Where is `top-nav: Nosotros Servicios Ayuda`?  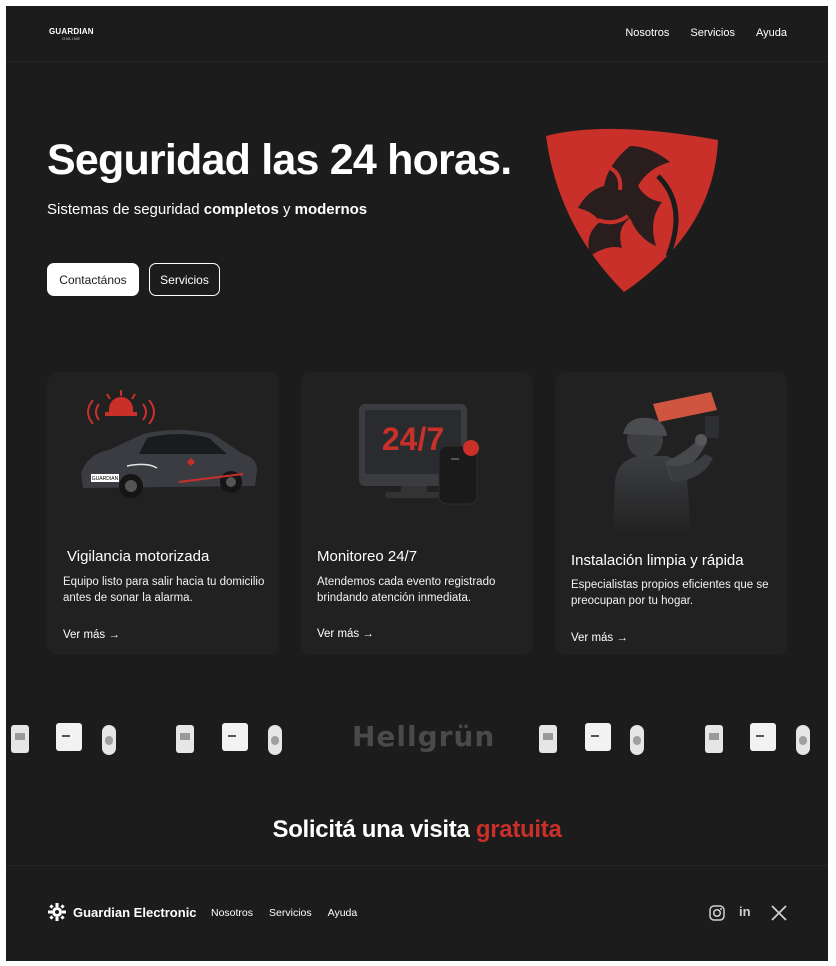
top-nav: Nosotros Servicios Ayuda is located at coordinates (706, 33).